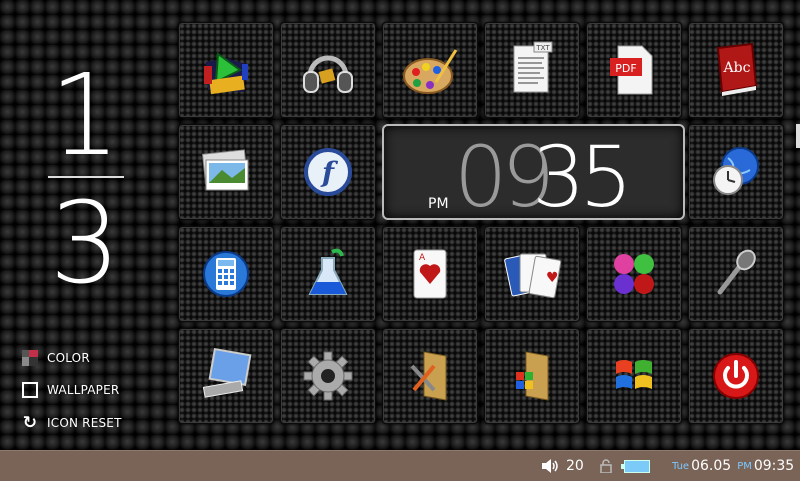 This screenshot has width=800, height=481. I want to click on tools-folder-icon, so click(428, 376).